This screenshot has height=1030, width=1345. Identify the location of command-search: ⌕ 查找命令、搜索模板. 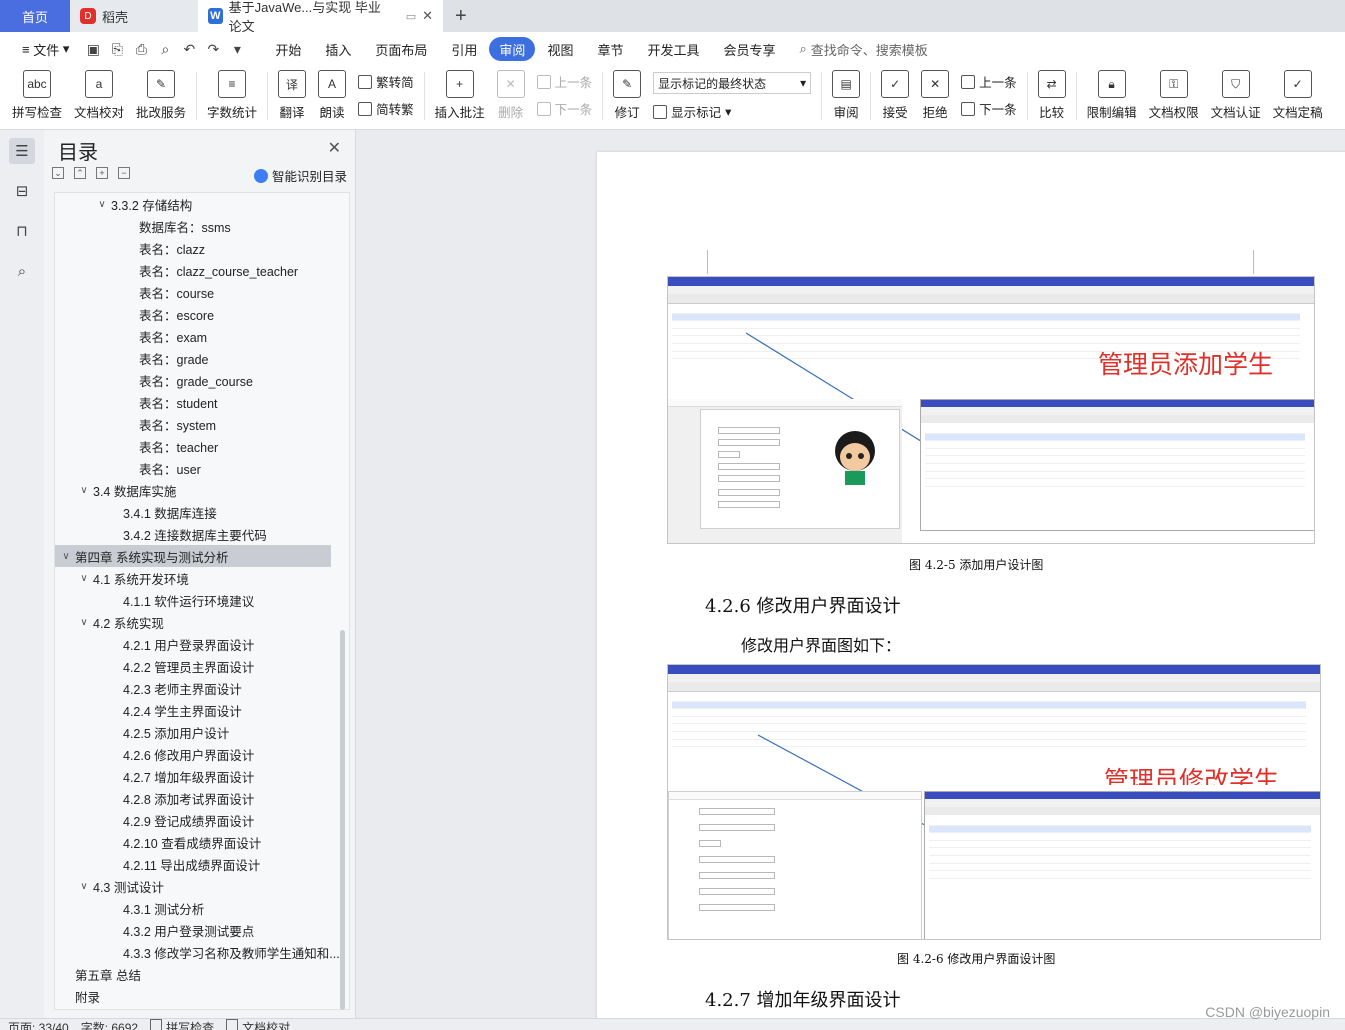
(864, 49).